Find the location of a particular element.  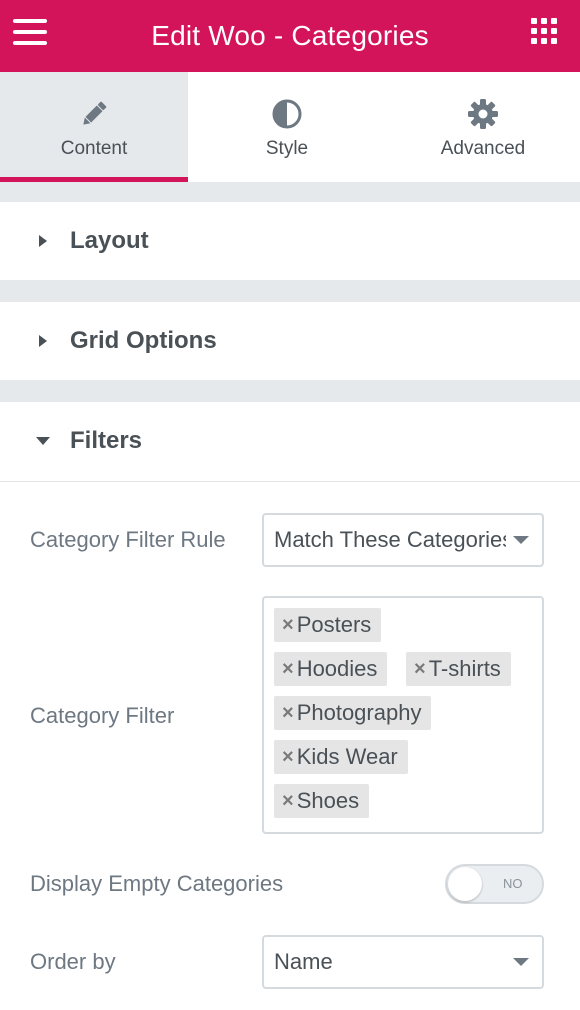

category-filter-label: Category Filter is located at coordinates (102, 715).